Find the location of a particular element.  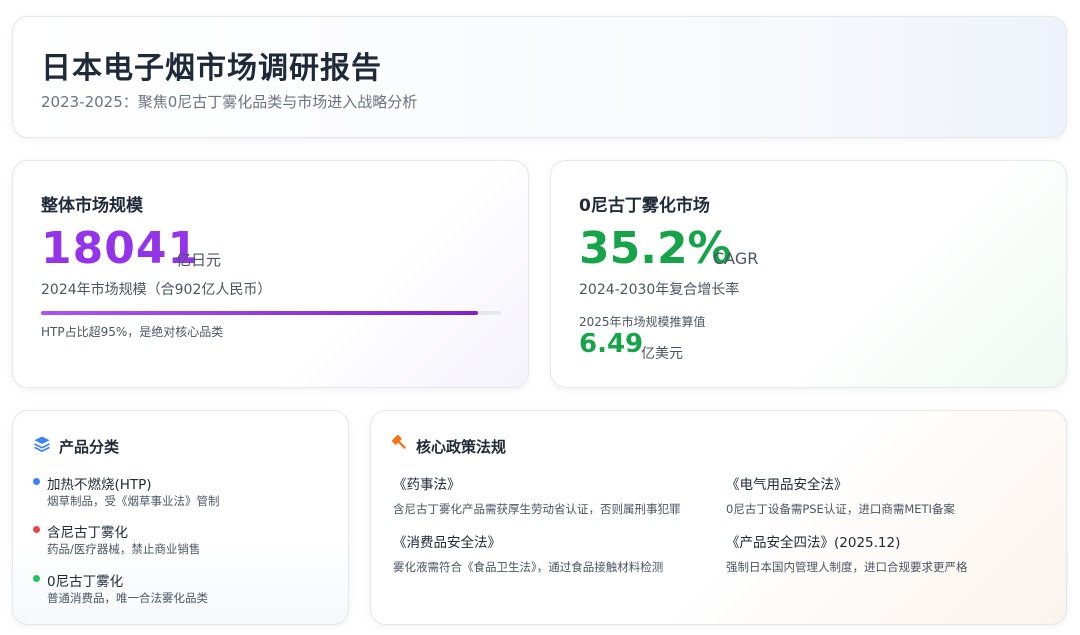

law-item: 《药事法》 含尼古丁雾化产品需获厚生劳动省认证，否则属刑事犯罪 is located at coordinates (558, 495).